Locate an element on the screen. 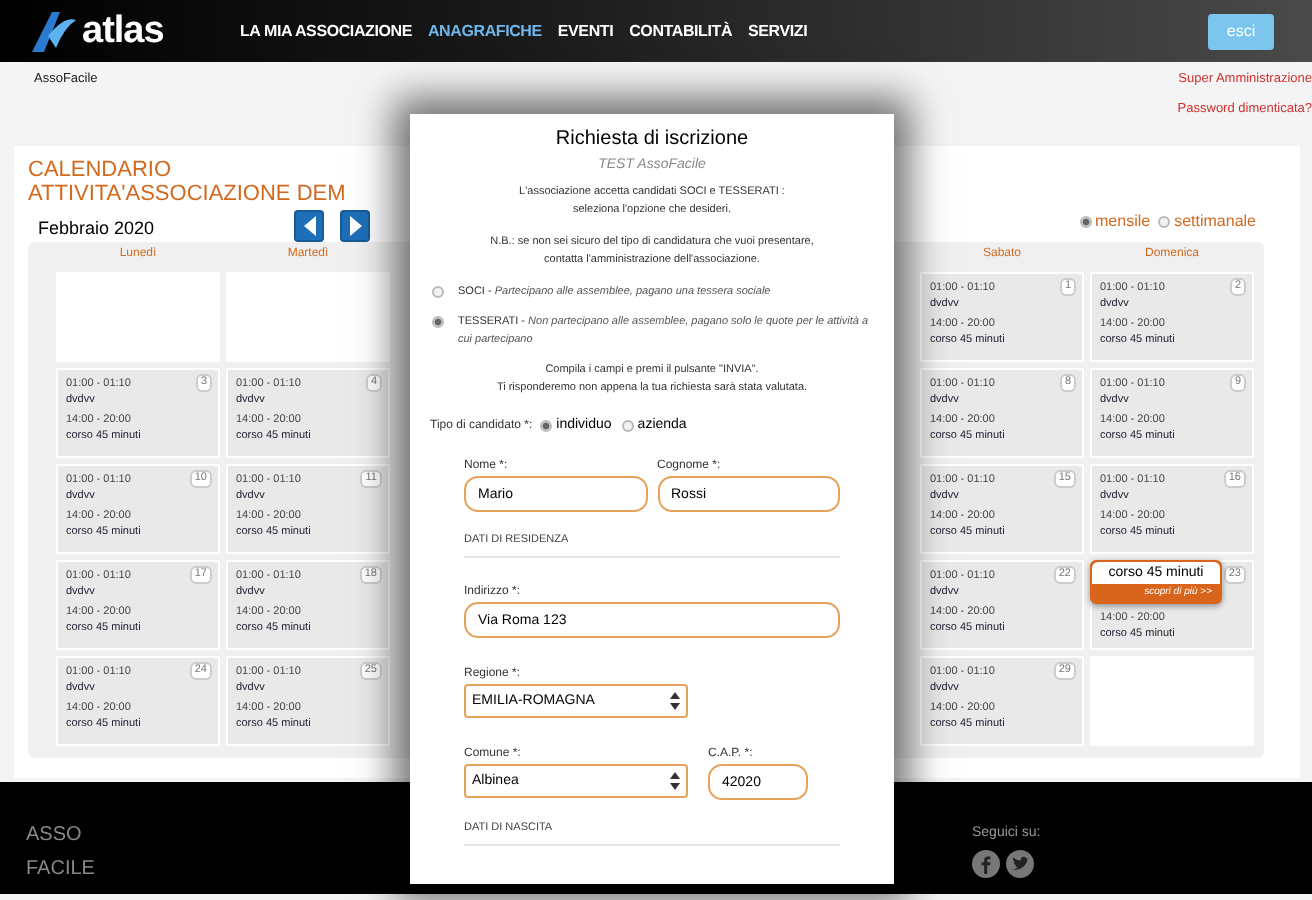  right-triangle-icon is located at coordinates (355, 226).